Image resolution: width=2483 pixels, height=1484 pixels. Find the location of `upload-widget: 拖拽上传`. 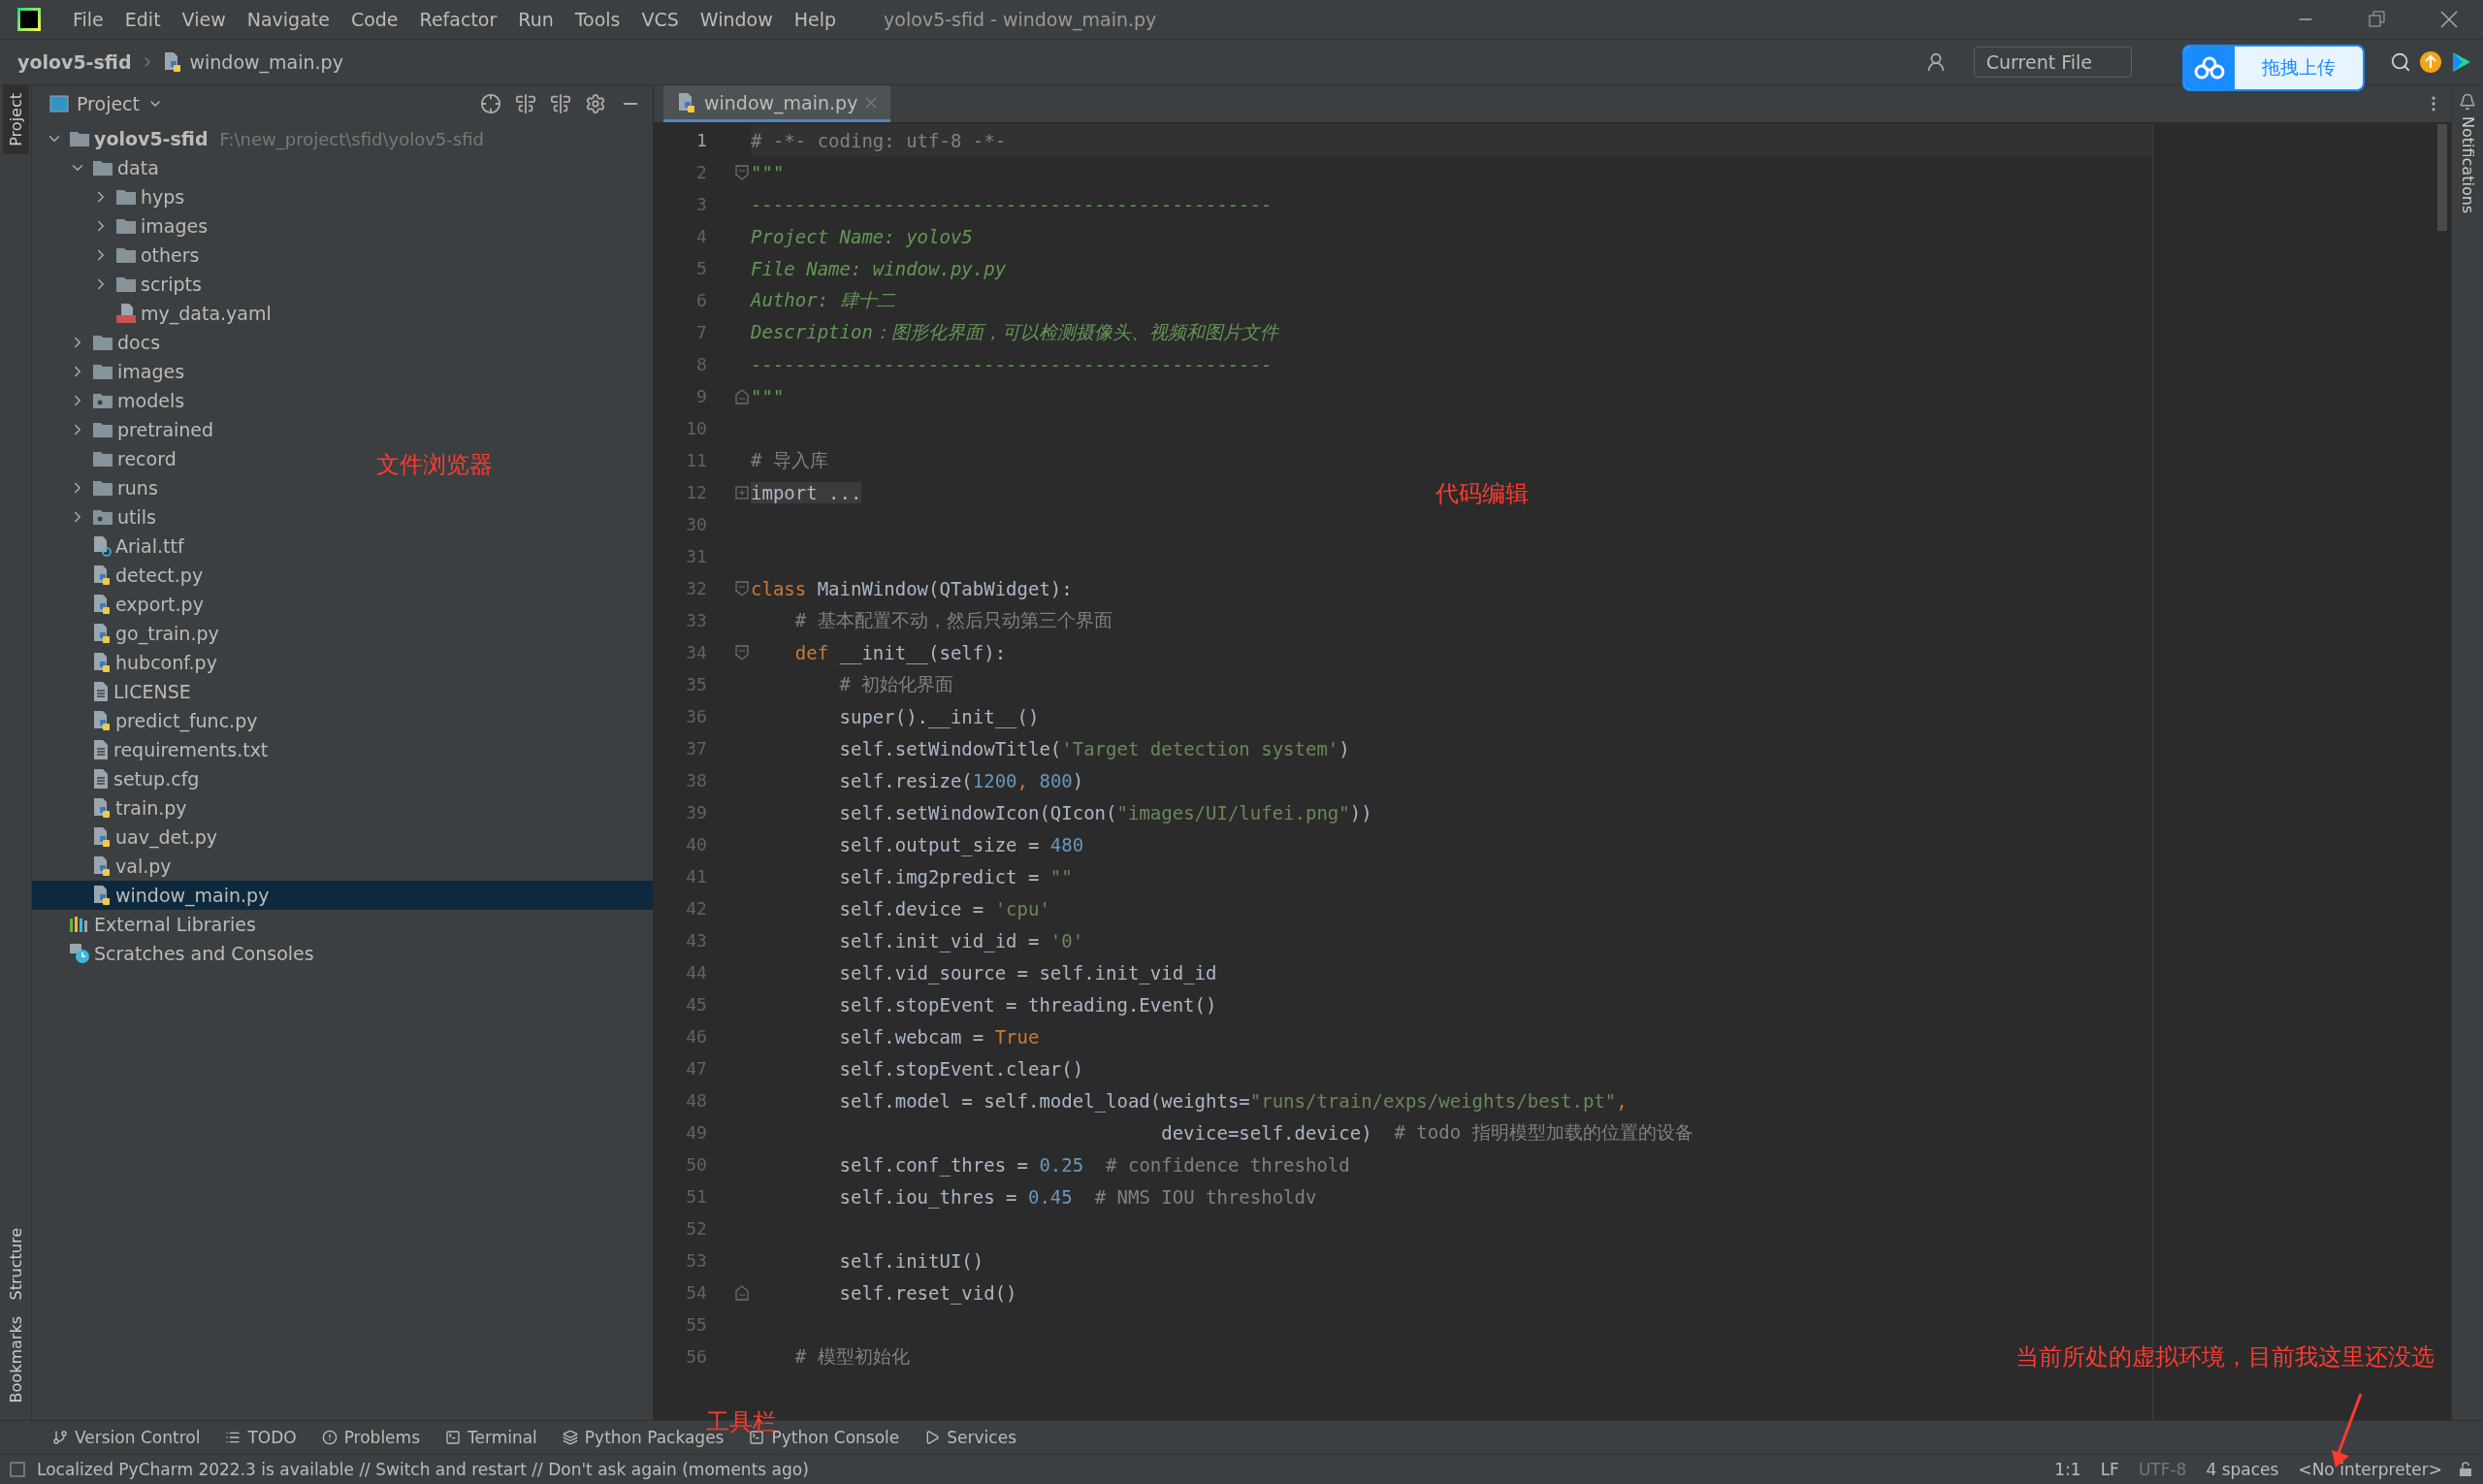

upload-widget: 拖拽上传 is located at coordinates (2274, 68).